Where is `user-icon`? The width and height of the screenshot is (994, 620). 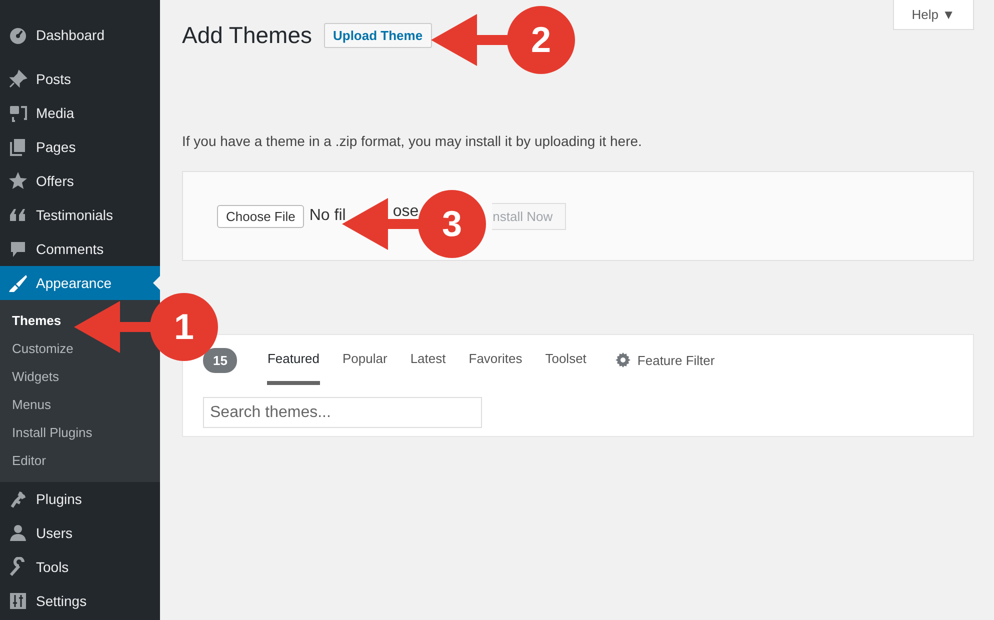
user-icon is located at coordinates (18, 533).